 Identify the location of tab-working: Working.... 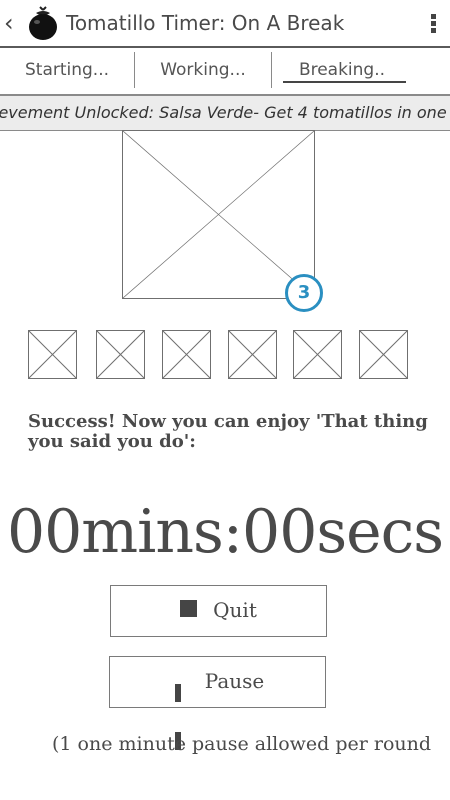
(203, 71).